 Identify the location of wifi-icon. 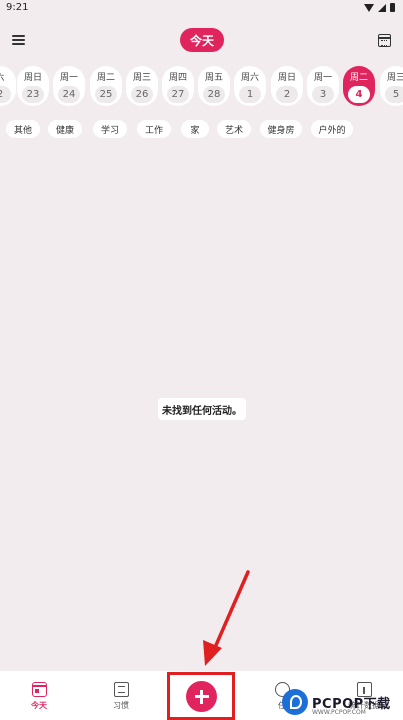
(369, 7).